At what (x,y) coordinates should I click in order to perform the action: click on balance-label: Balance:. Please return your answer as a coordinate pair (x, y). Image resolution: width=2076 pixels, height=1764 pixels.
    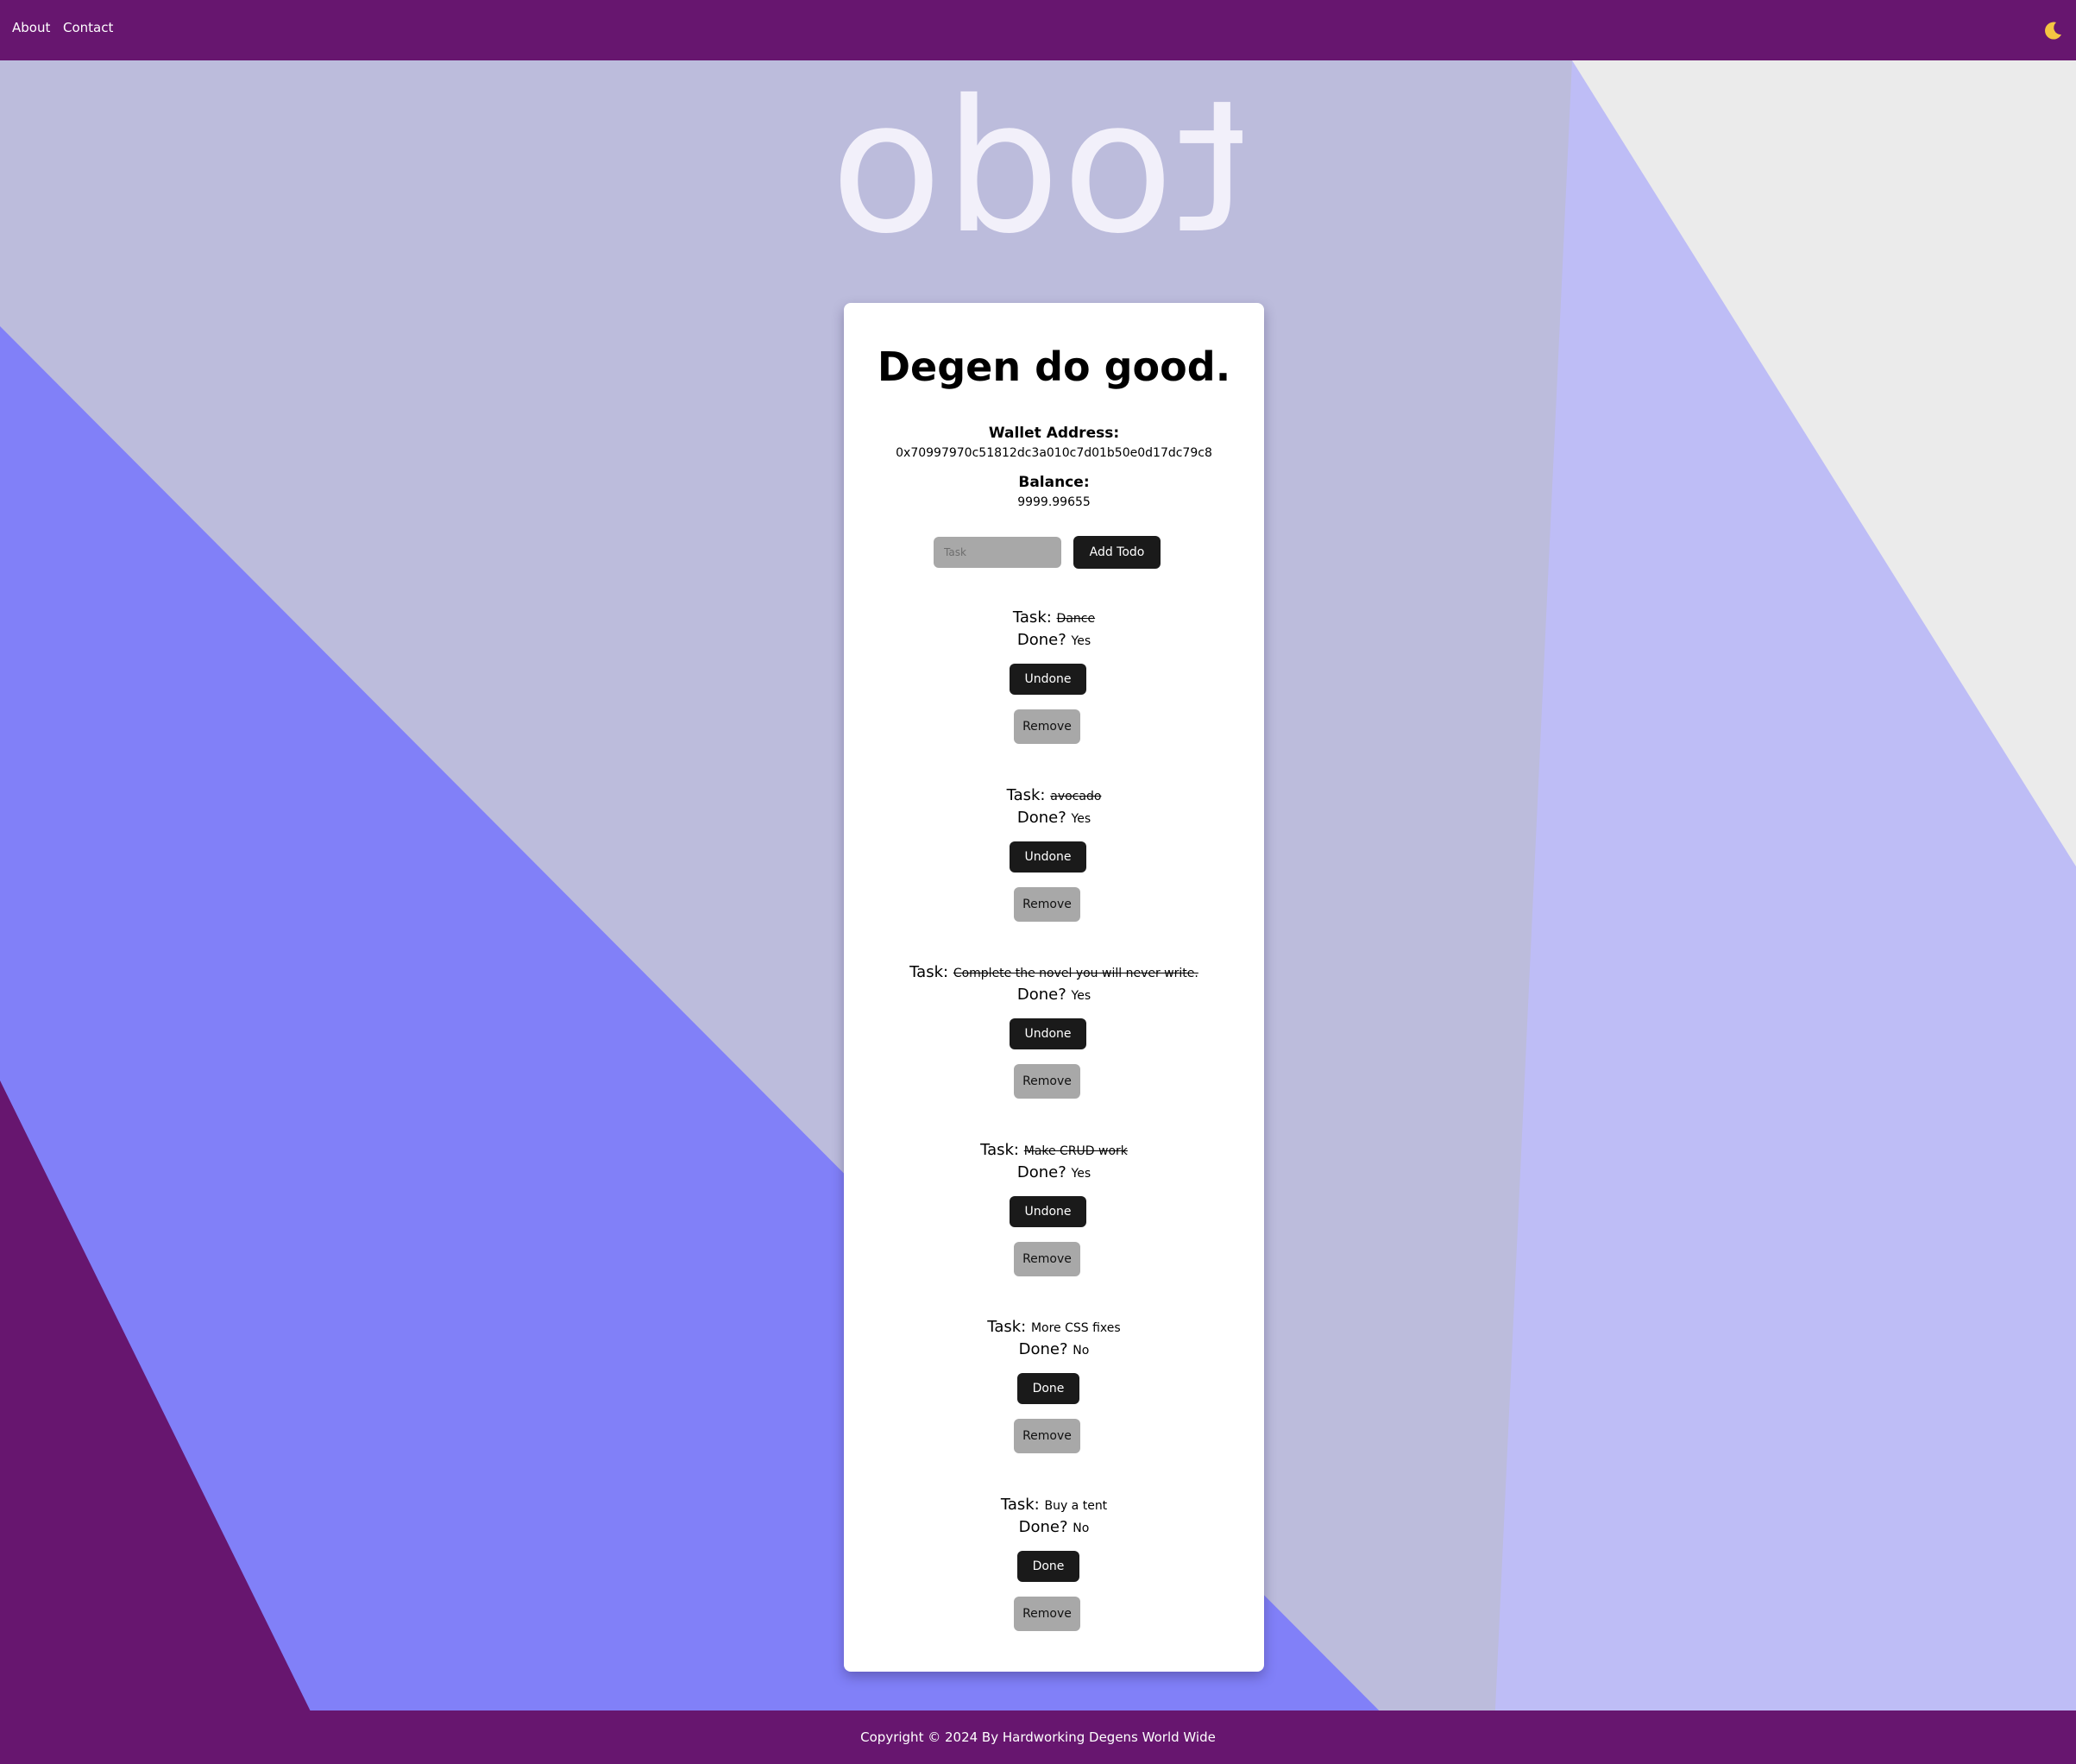
    Looking at the image, I should click on (1054, 483).